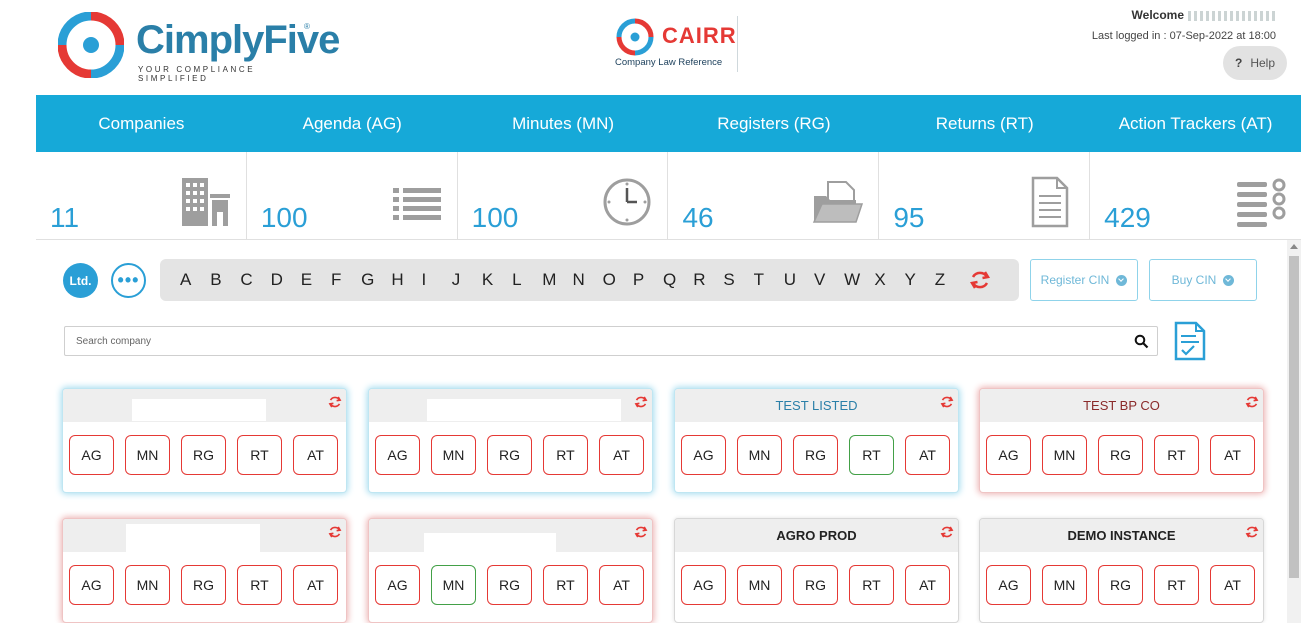 The width and height of the screenshot is (1301, 623). I want to click on letter-h: H, so click(406, 280).